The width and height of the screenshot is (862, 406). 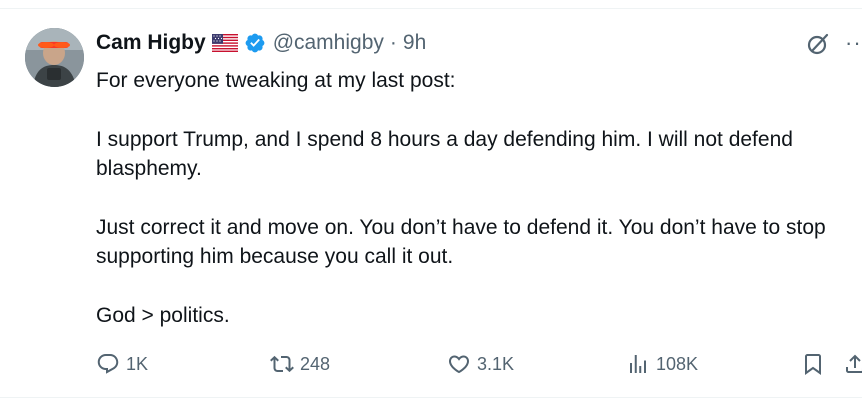 What do you see at coordinates (122, 364) in the screenshot?
I see `reply-button: 1K` at bounding box center [122, 364].